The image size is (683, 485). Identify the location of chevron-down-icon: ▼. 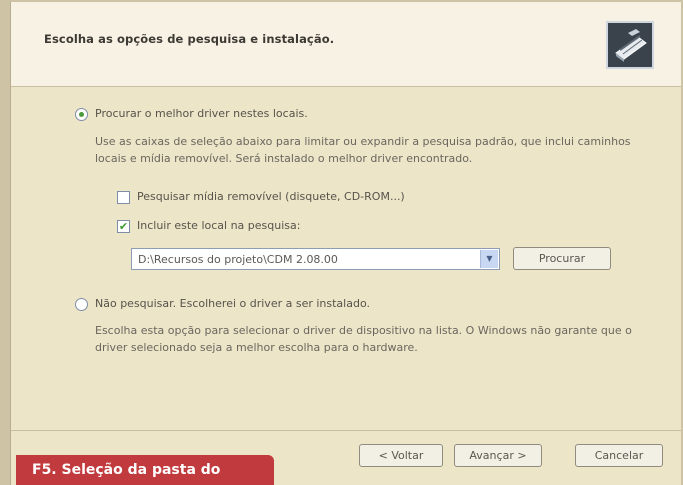
(489, 259).